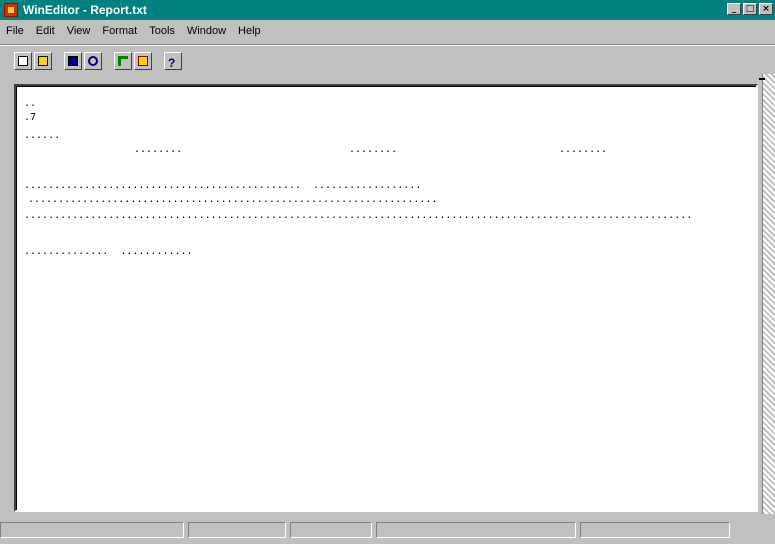 The image size is (775, 544). I want to click on menu-view: View, so click(79, 31).